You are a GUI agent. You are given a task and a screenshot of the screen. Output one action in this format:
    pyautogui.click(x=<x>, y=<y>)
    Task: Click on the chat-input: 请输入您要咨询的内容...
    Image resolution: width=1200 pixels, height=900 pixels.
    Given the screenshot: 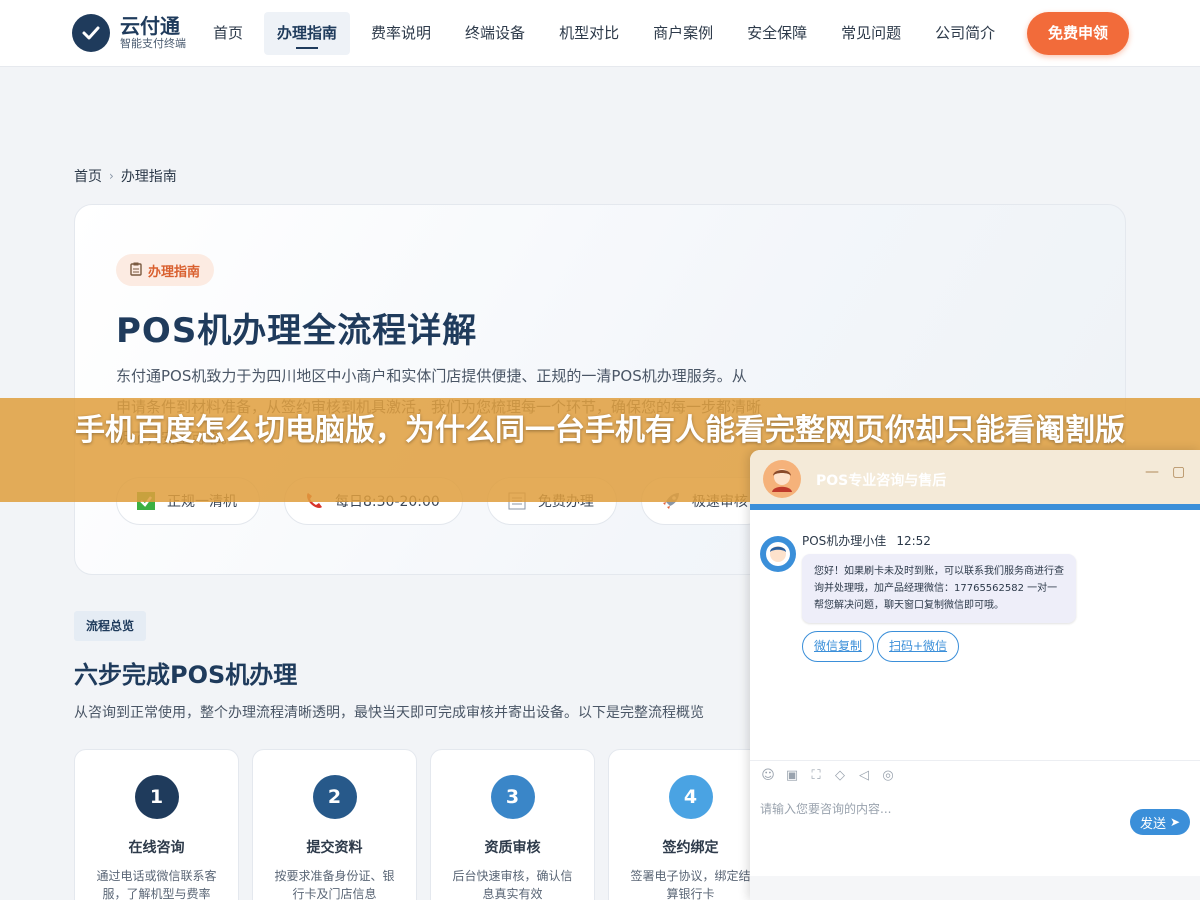 What is the action you would take?
    pyautogui.click(x=825, y=808)
    